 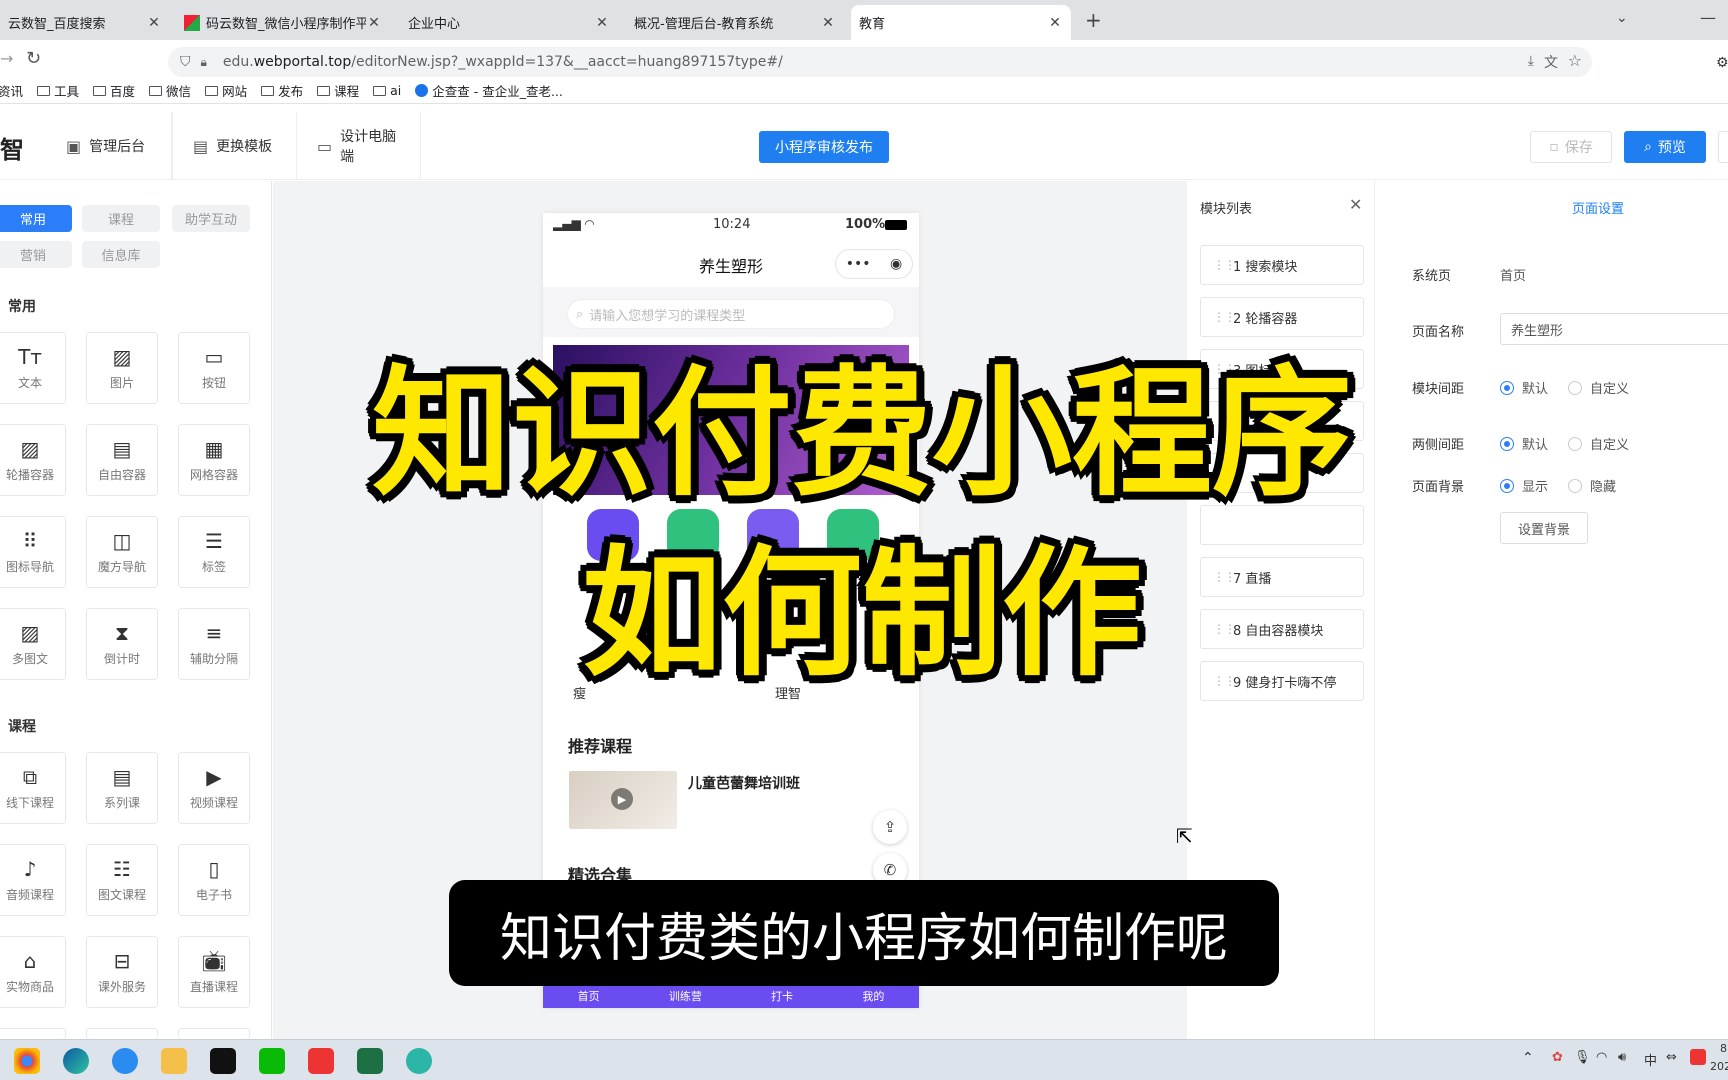 What do you see at coordinates (1282, 265) in the screenshot?
I see `module-item: ⋮⋮ 1 搜索模块` at bounding box center [1282, 265].